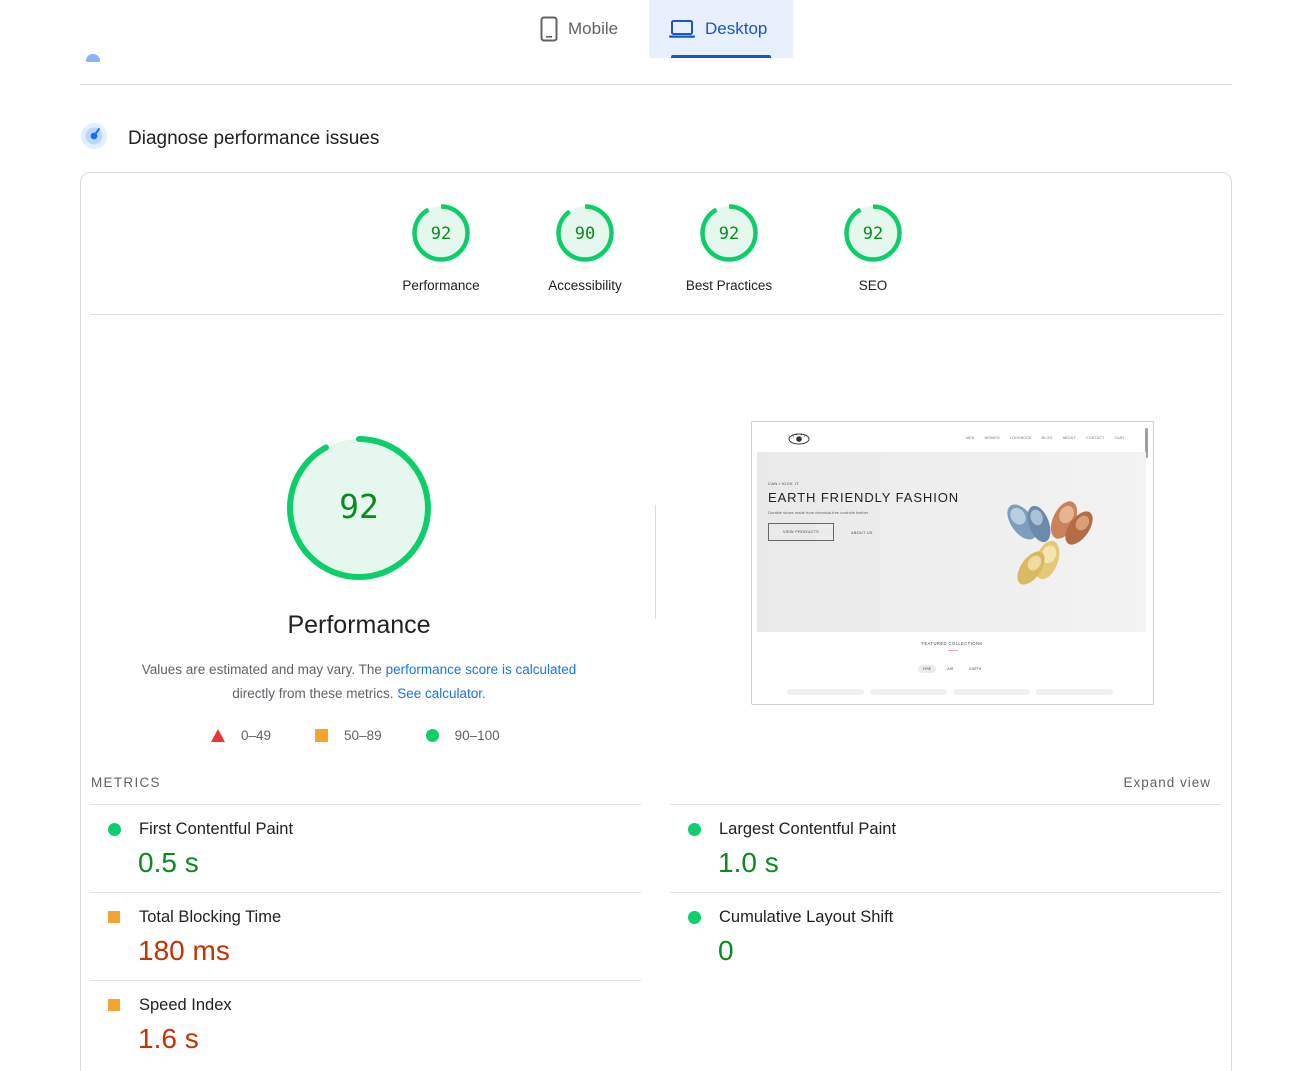  I want to click on thumb-pill: EARTH, so click(975, 669).